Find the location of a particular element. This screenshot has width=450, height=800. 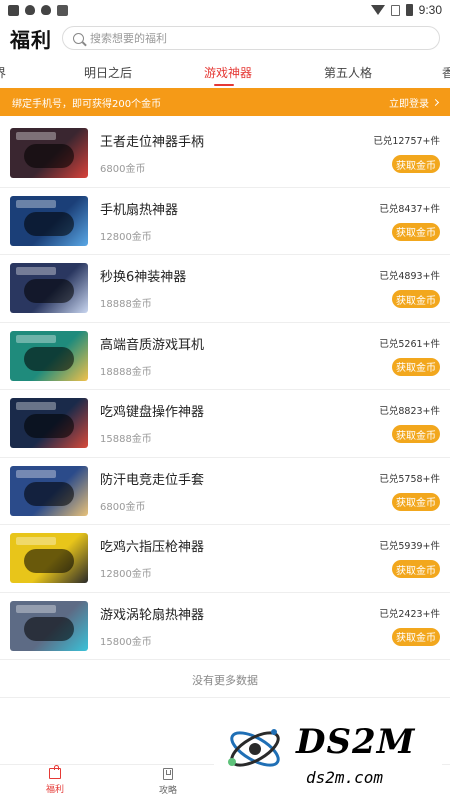

nav-label: 福利 is located at coordinates (55, 790).